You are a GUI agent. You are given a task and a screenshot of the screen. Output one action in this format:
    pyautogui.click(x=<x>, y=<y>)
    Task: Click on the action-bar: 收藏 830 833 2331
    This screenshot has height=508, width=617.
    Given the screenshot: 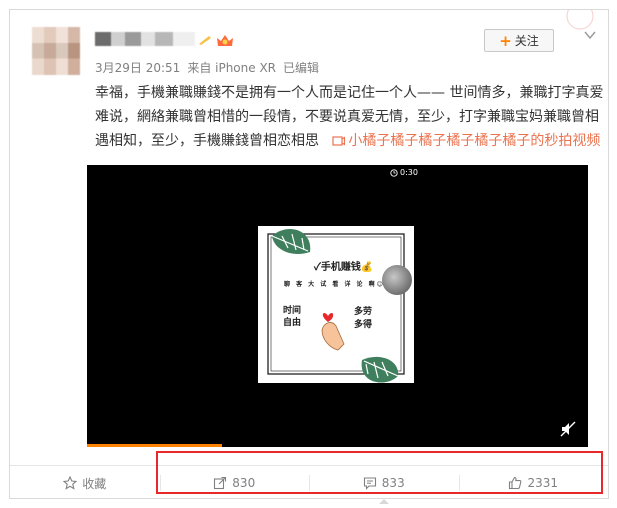 What is the action you would take?
    pyautogui.click(x=309, y=484)
    